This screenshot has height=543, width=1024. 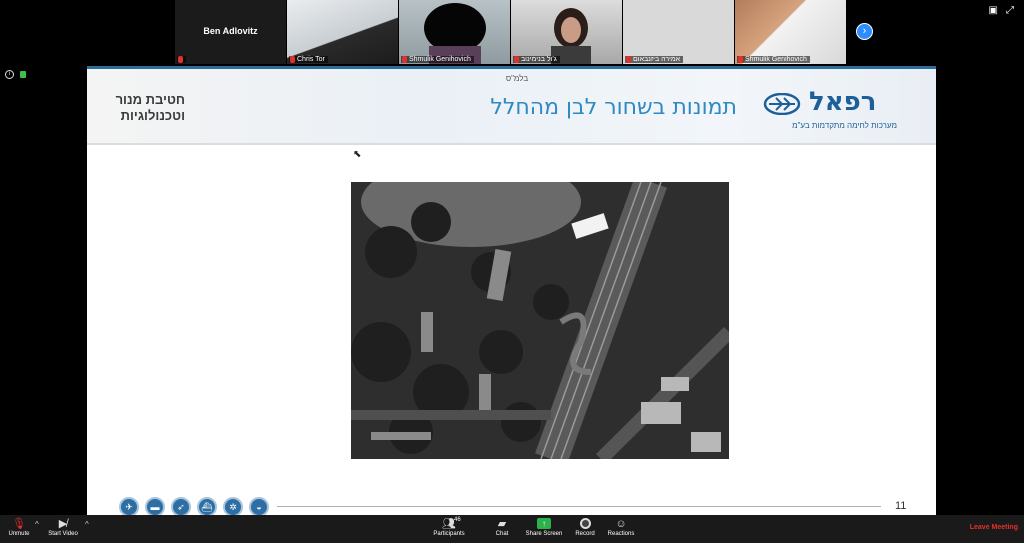 I want to click on view-controls: ▣ ⤢, so click(x=1001, y=10).